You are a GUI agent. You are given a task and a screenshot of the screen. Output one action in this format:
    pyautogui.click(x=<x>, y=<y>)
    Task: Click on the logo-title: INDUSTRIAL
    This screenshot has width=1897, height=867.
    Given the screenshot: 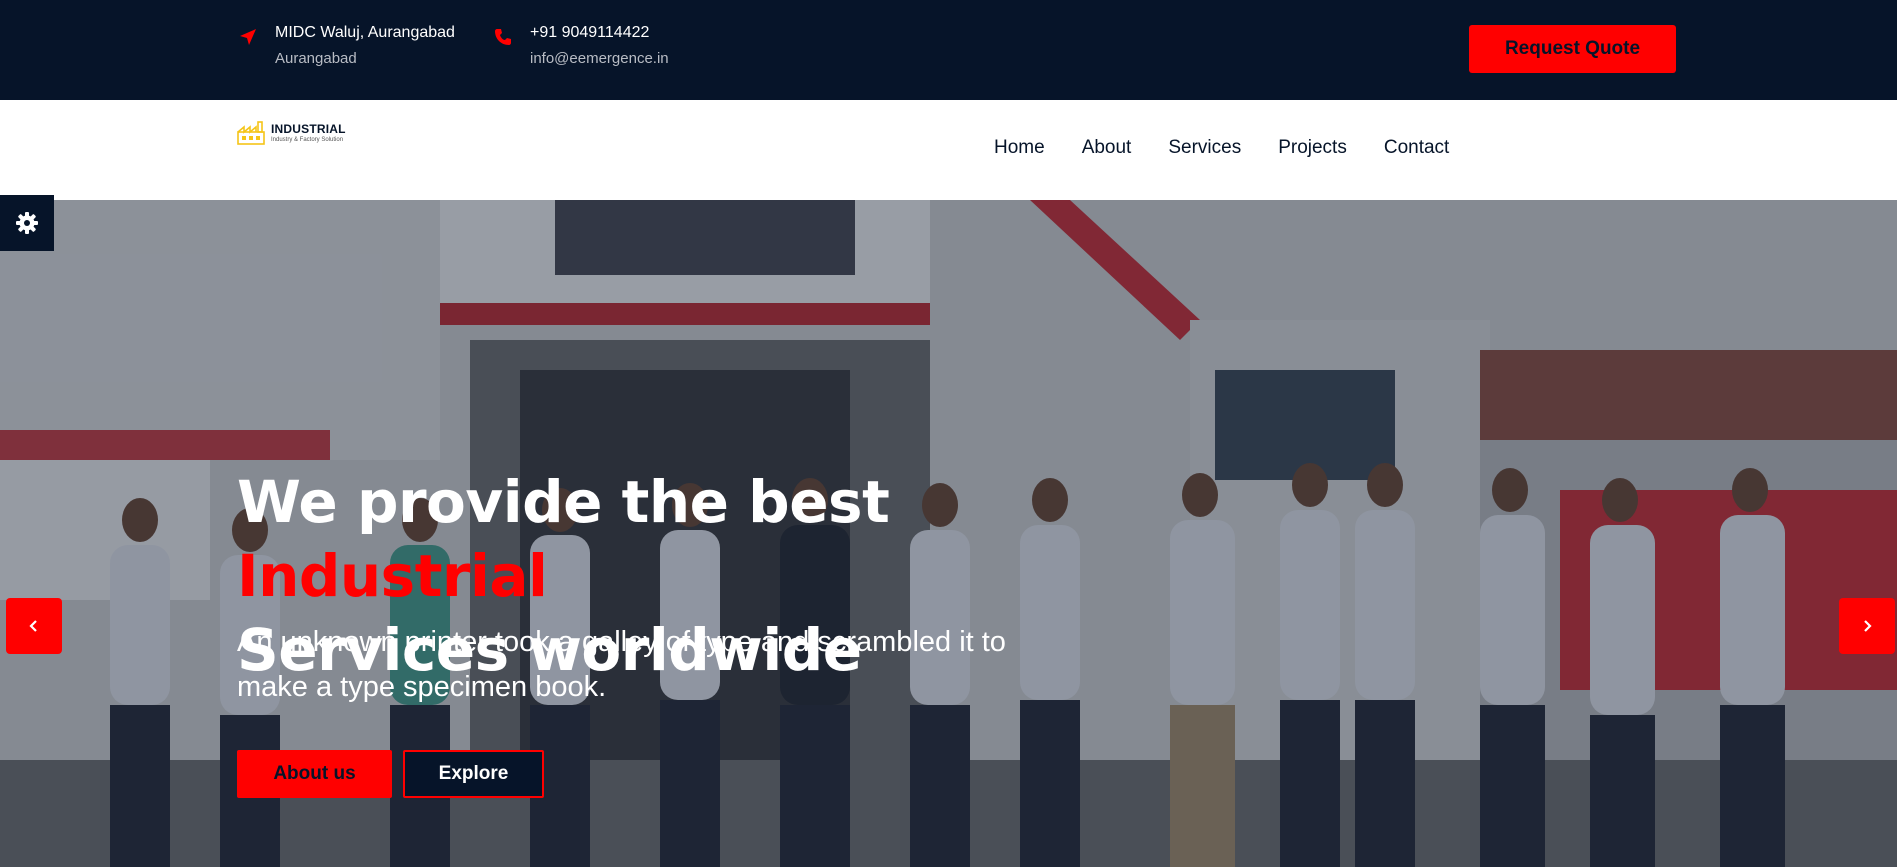 What is the action you would take?
    pyautogui.click(x=308, y=128)
    